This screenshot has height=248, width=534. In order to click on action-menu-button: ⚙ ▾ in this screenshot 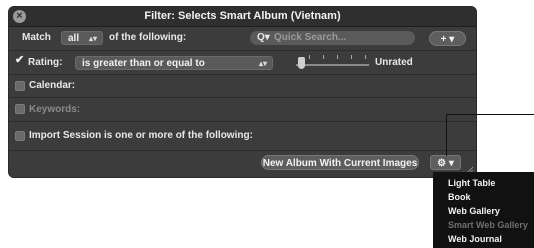, I will do `click(445, 162)`.